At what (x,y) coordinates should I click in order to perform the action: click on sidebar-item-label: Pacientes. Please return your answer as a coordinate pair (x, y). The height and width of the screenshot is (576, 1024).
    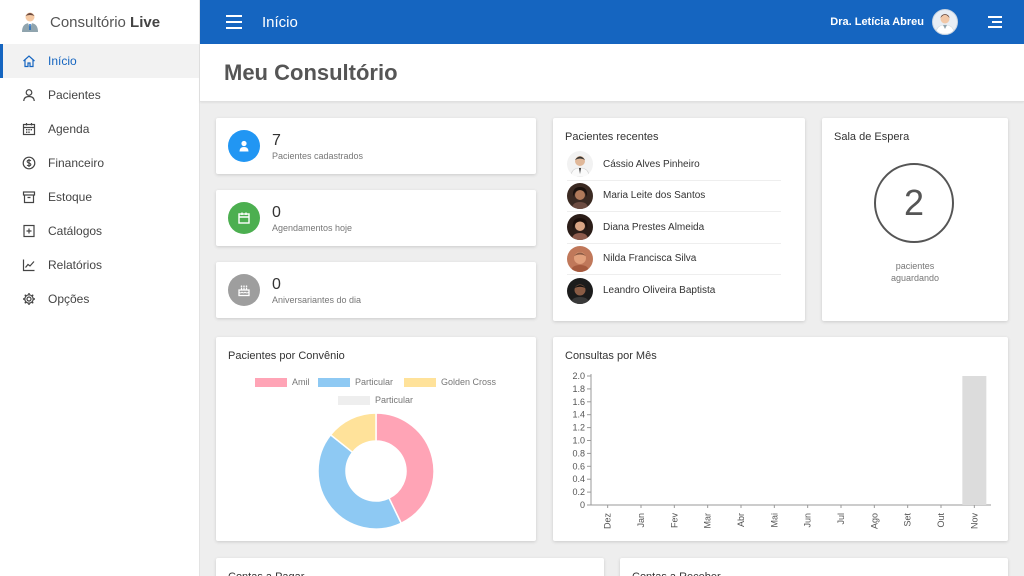
    Looking at the image, I should click on (74, 95).